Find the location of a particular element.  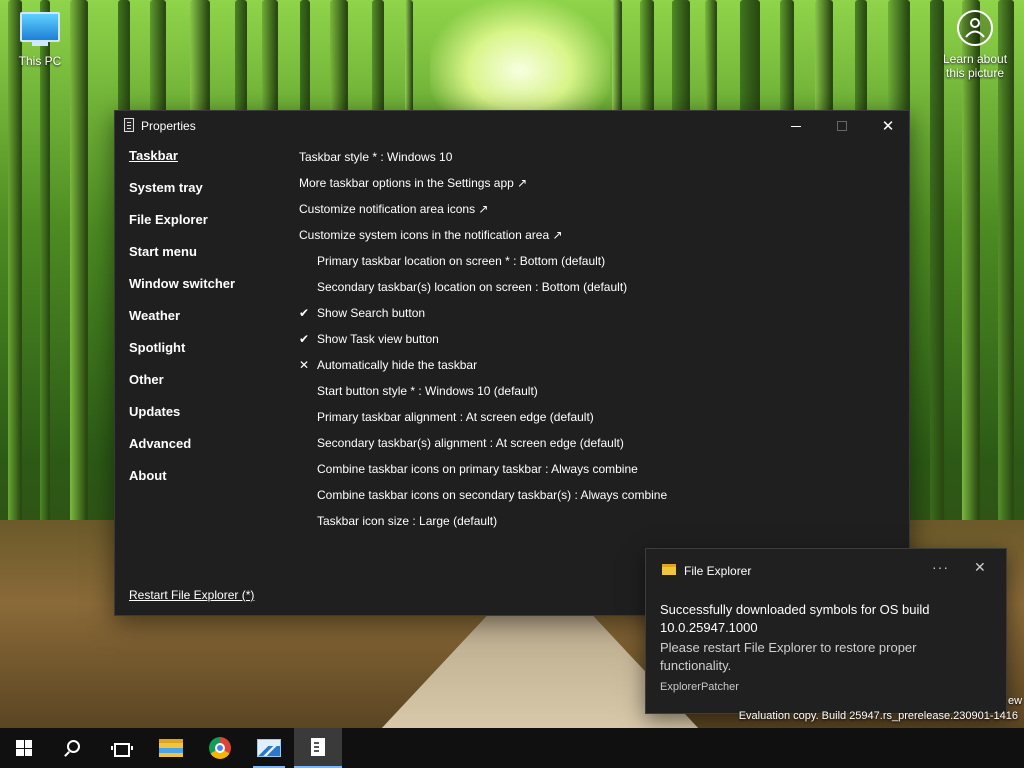

nav-item-system-tray: System tray is located at coordinates (204, 195).